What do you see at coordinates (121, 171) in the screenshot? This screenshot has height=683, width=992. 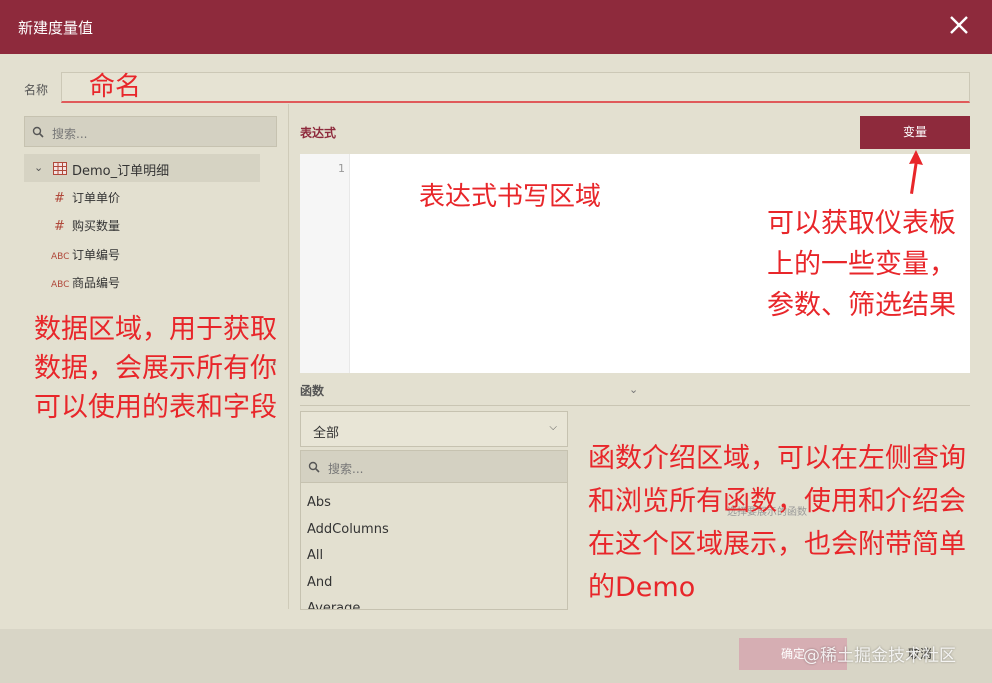 I see `table-name: Demo_订单明细` at bounding box center [121, 171].